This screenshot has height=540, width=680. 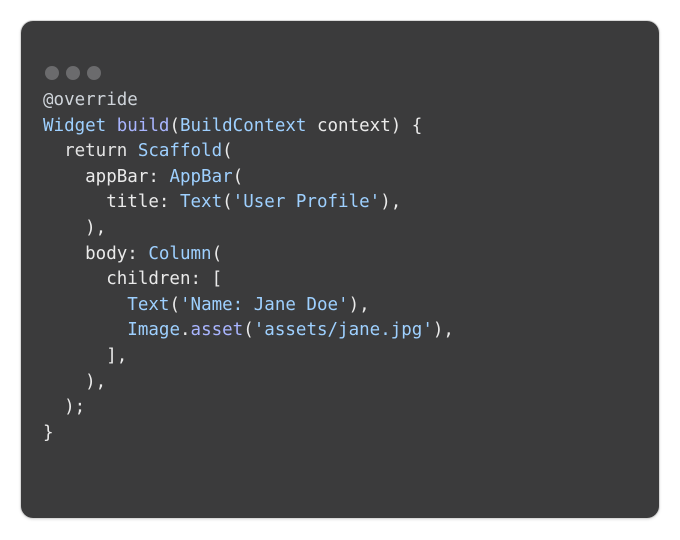 I want to click on code-token: ., so click(x=185, y=330).